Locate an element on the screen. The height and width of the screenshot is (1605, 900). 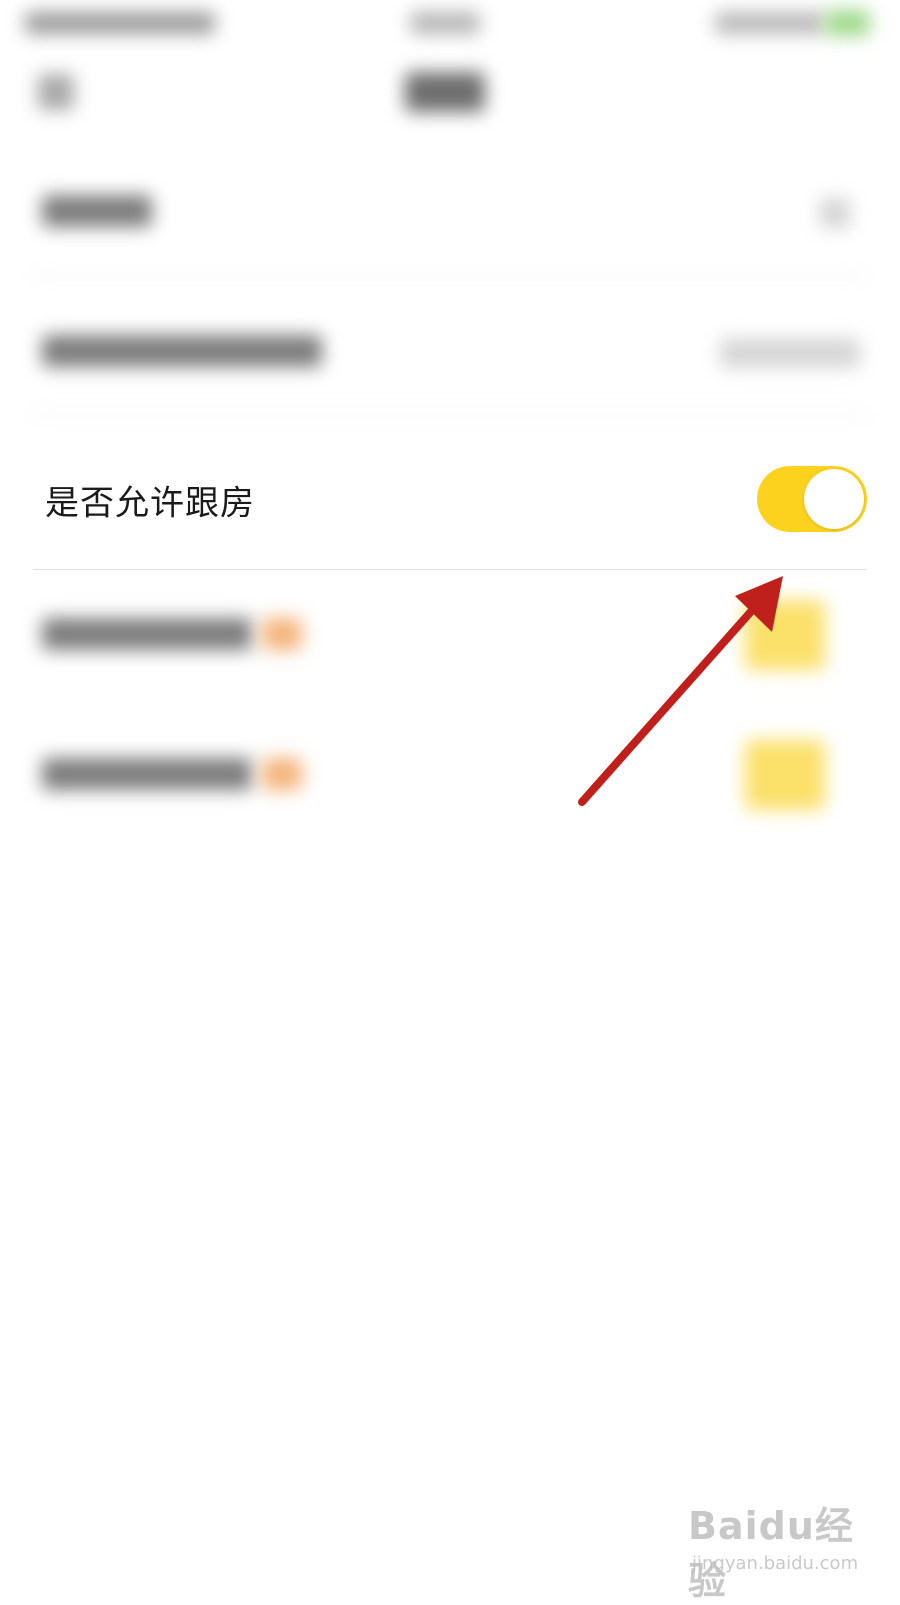
watermark-url: jingyan.baidu.com is located at coordinates (775, 1563).